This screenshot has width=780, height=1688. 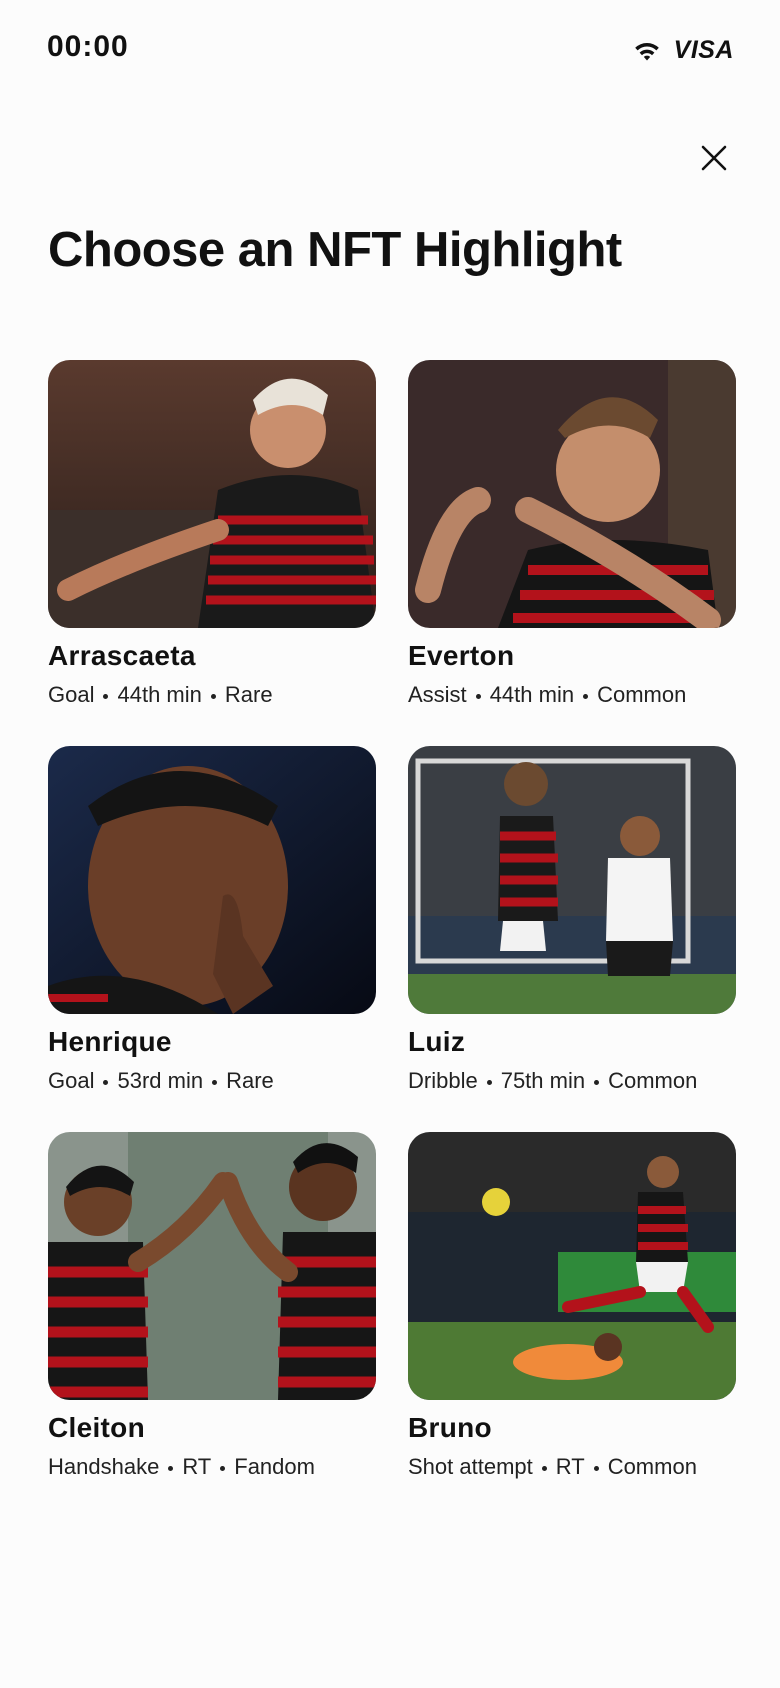 What do you see at coordinates (437, 694) in the screenshot?
I see `card-action: Assist` at bounding box center [437, 694].